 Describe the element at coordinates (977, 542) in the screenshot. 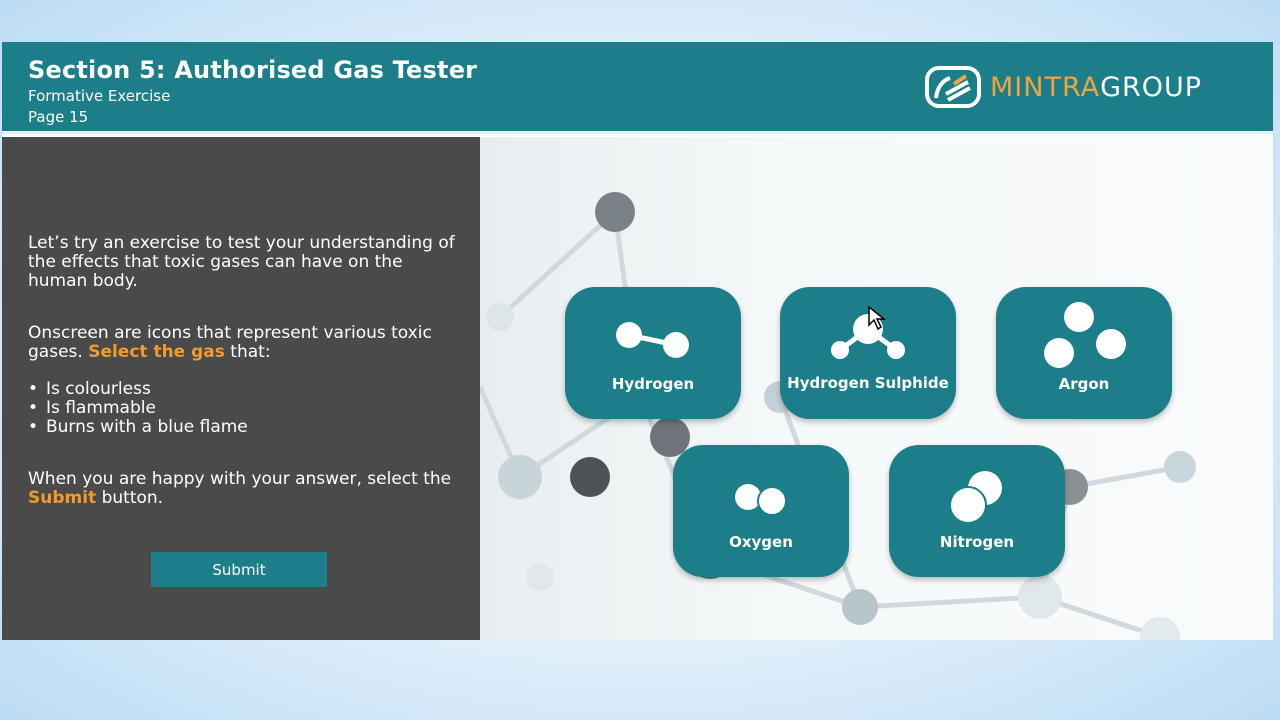

I see `gas-label: Nitrogen` at that location.